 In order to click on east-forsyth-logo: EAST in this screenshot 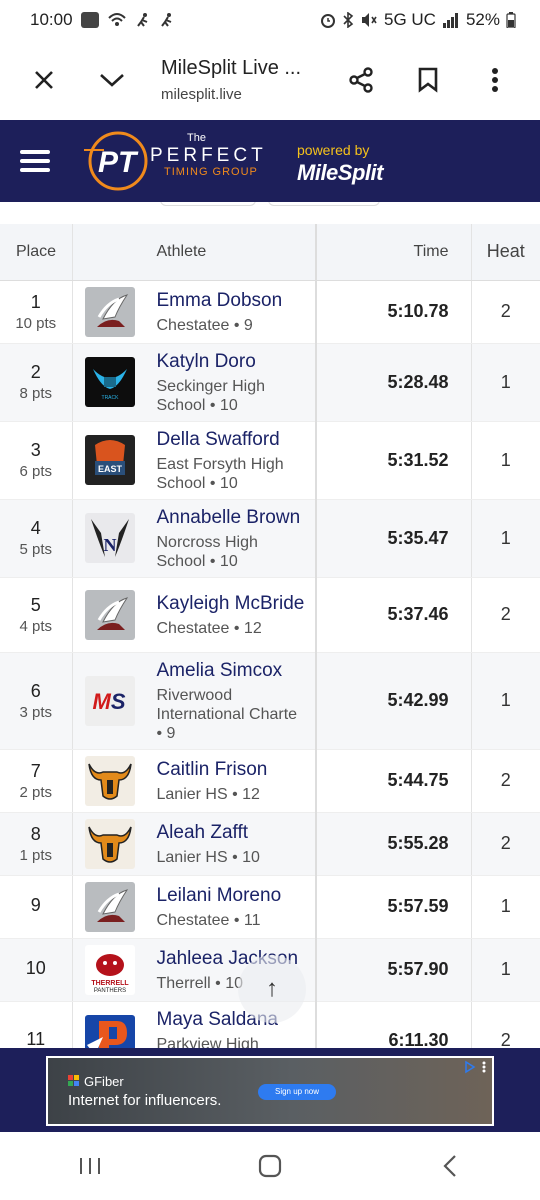, I will do `click(109, 460)`.